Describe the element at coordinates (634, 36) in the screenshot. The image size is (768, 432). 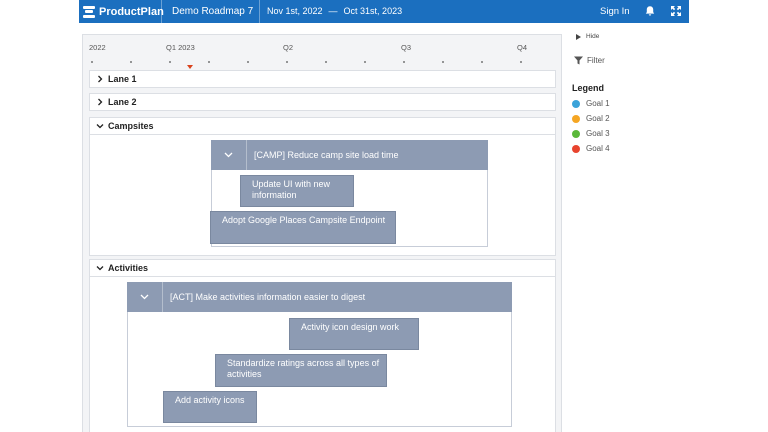
I see `hide-button: Hide` at that location.